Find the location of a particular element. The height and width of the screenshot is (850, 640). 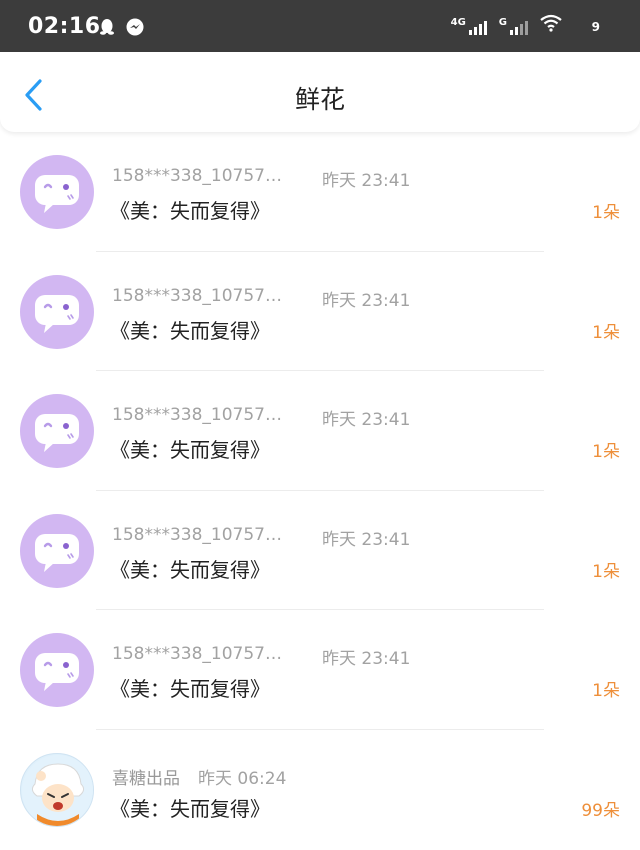

cellular-signal-4g-icon: 4G is located at coordinates (469, 26).